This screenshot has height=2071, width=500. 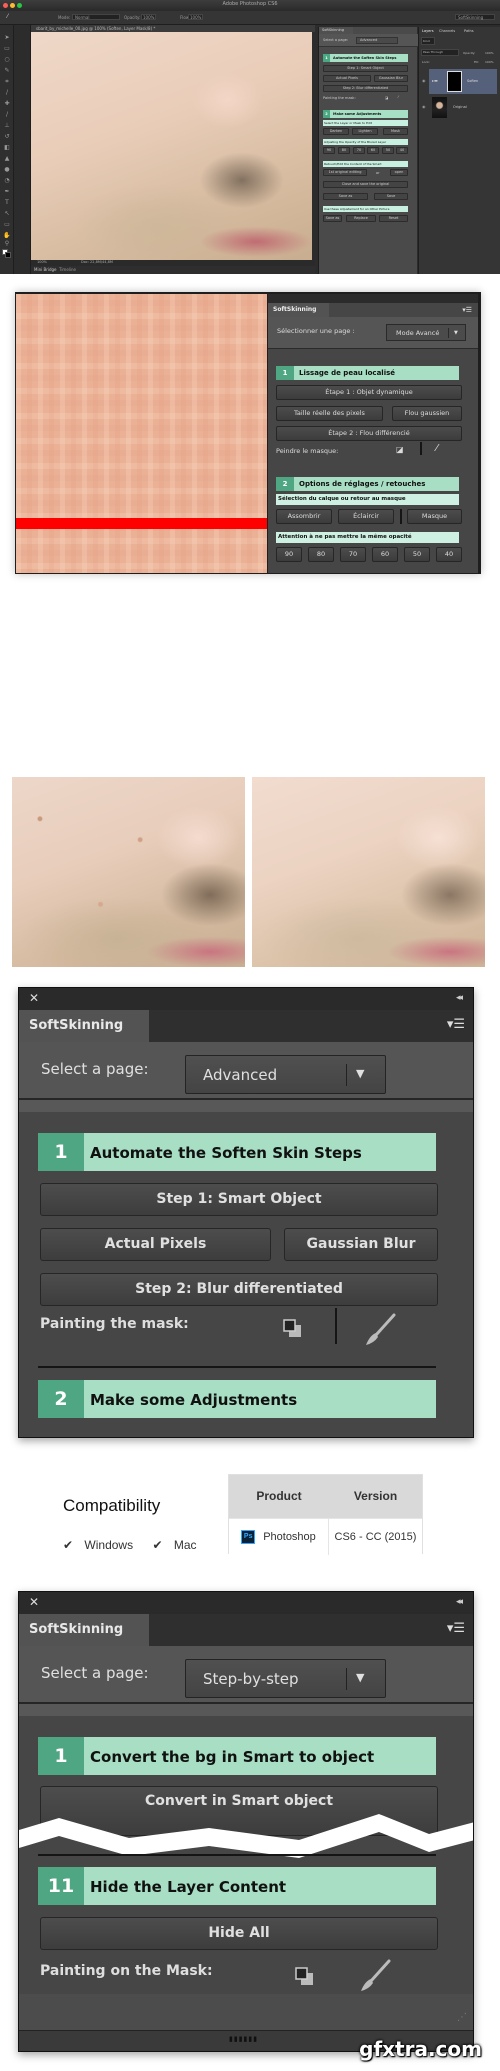 What do you see at coordinates (469, 31) in the screenshot?
I see `tab-paths: Paths` at bounding box center [469, 31].